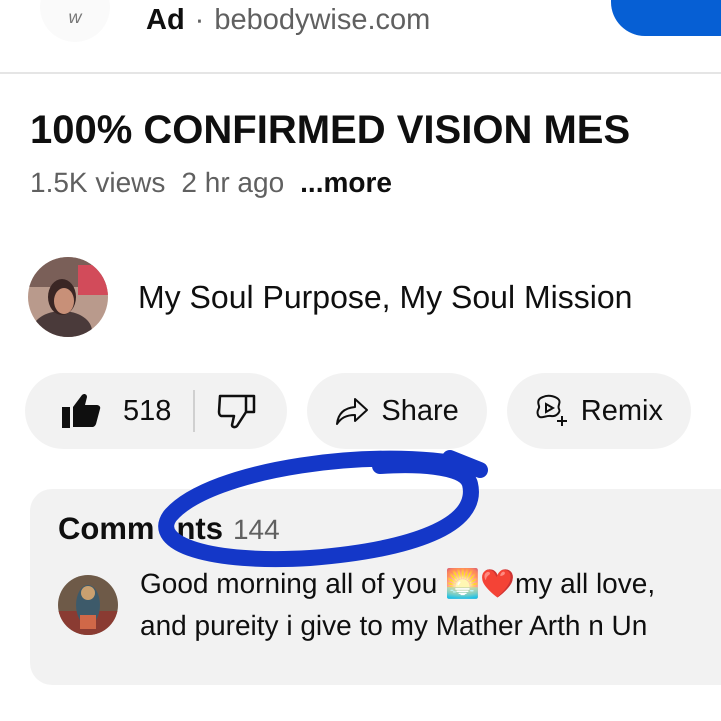 This screenshot has height=721, width=721. What do you see at coordinates (346, 183) in the screenshot?
I see `more-link: ...more` at bounding box center [346, 183].